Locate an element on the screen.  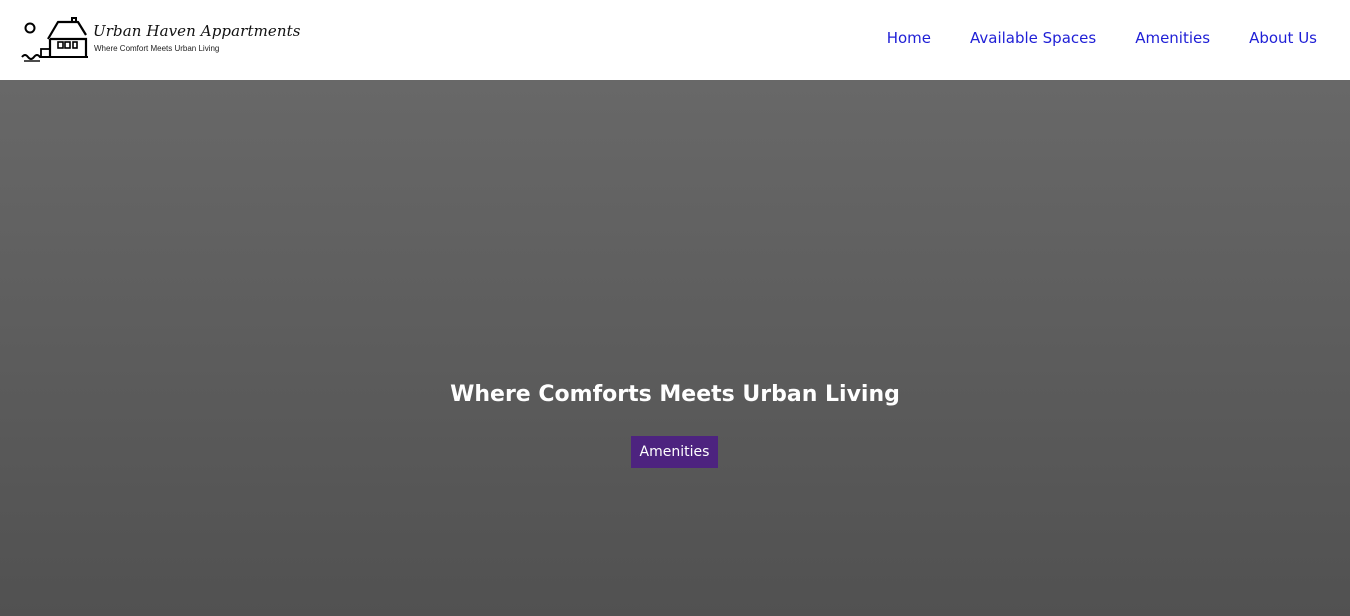
nav-link-amenities: Amenities is located at coordinates (1172, 38).